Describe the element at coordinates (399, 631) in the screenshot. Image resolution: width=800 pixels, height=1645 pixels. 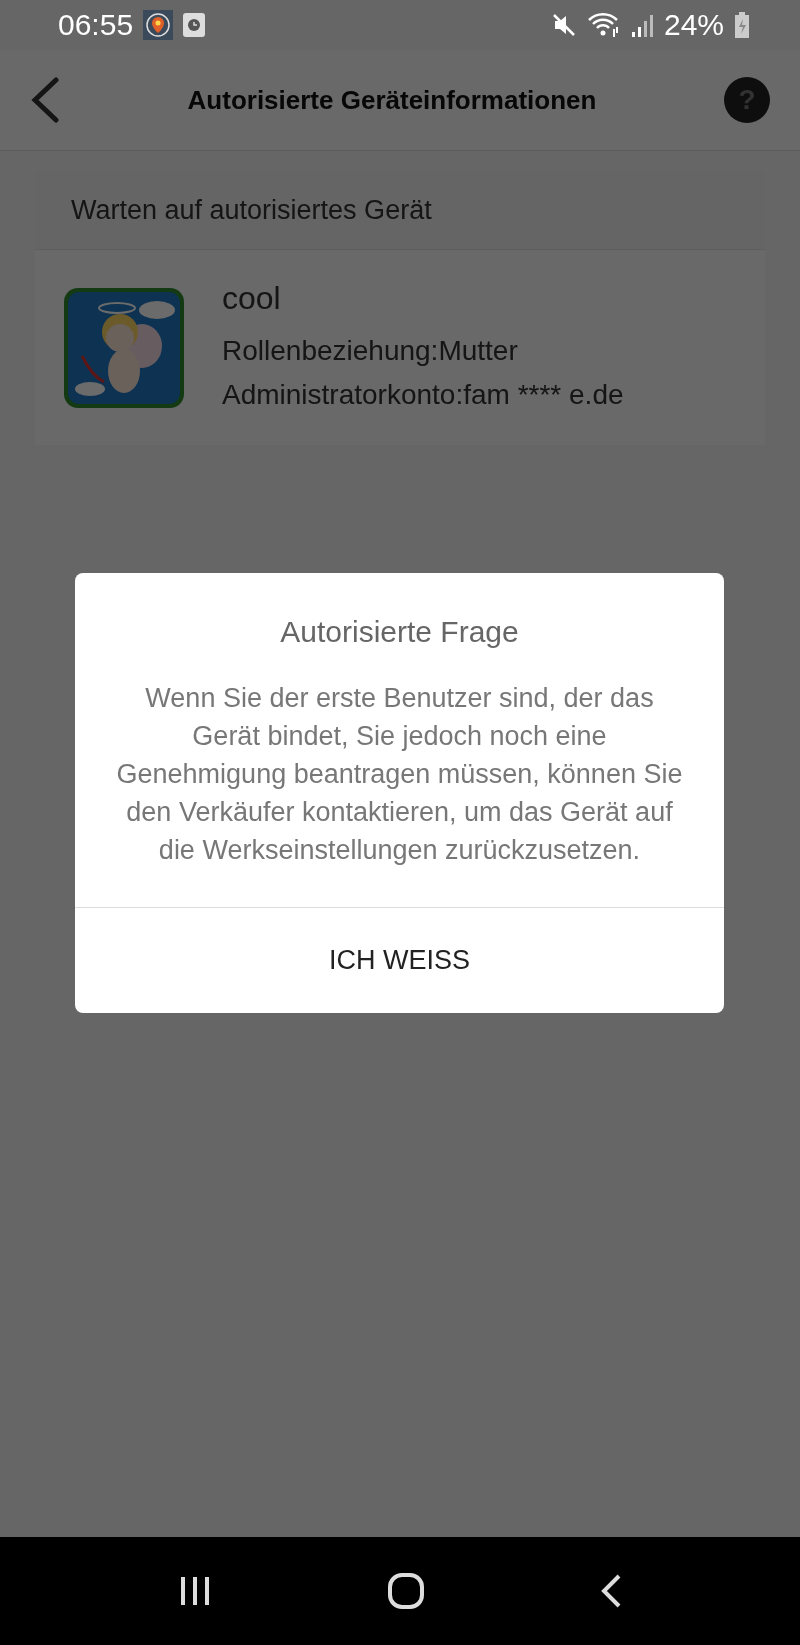
I see `dialog-title: Autorisierte Frage` at that location.